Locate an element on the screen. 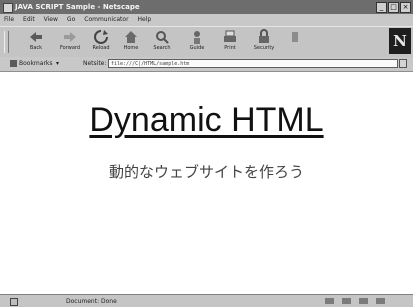 The image size is (413, 307). title-bar: JAVA SCRIPT Sample - Netscape _ □ × is located at coordinates (206, 7).